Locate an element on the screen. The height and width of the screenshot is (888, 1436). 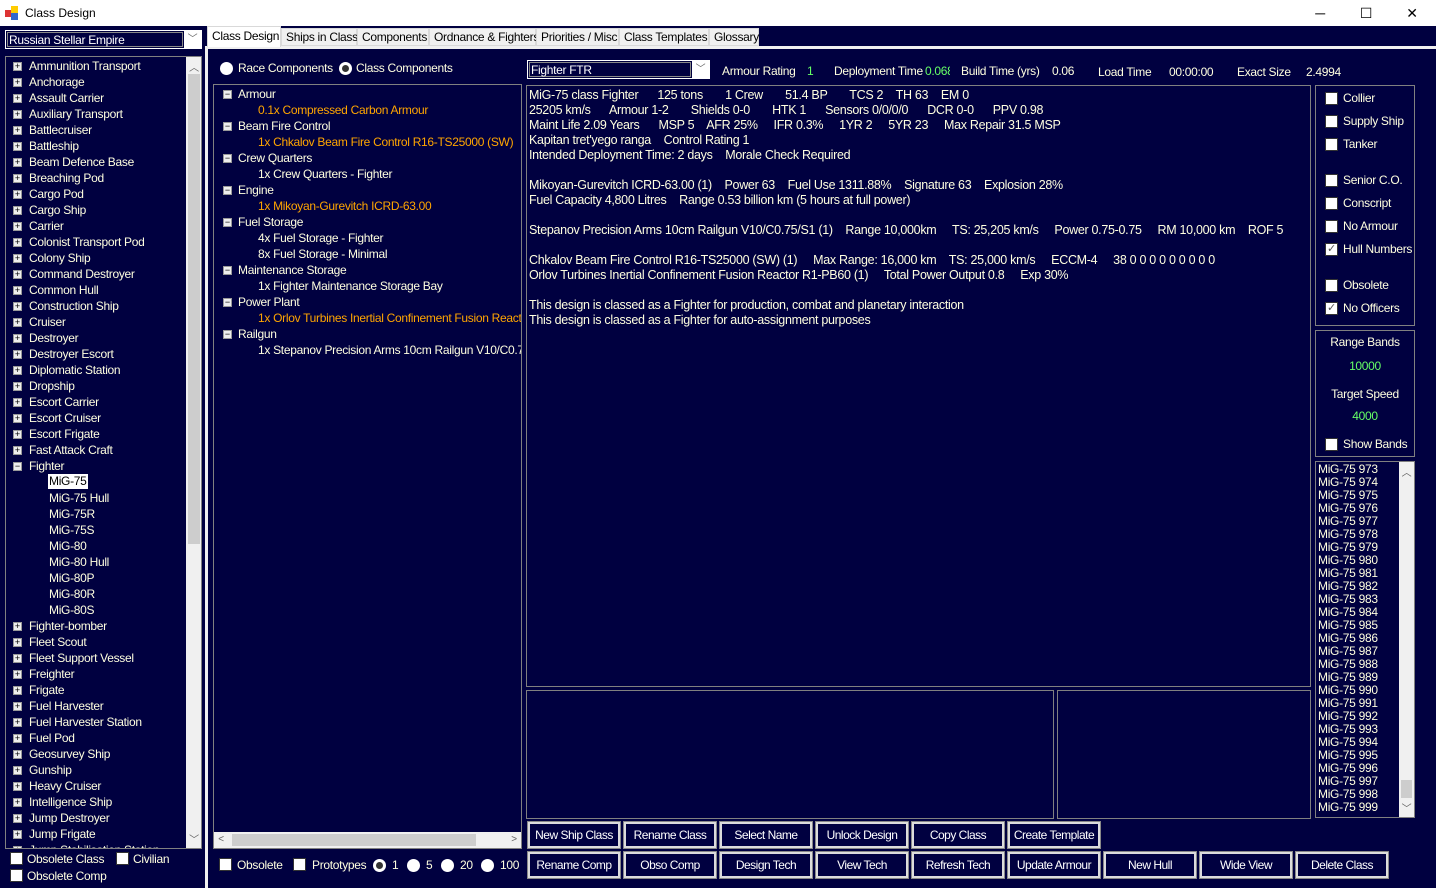
tab-ships-in-class: Ships in Class is located at coordinates (319, 37).